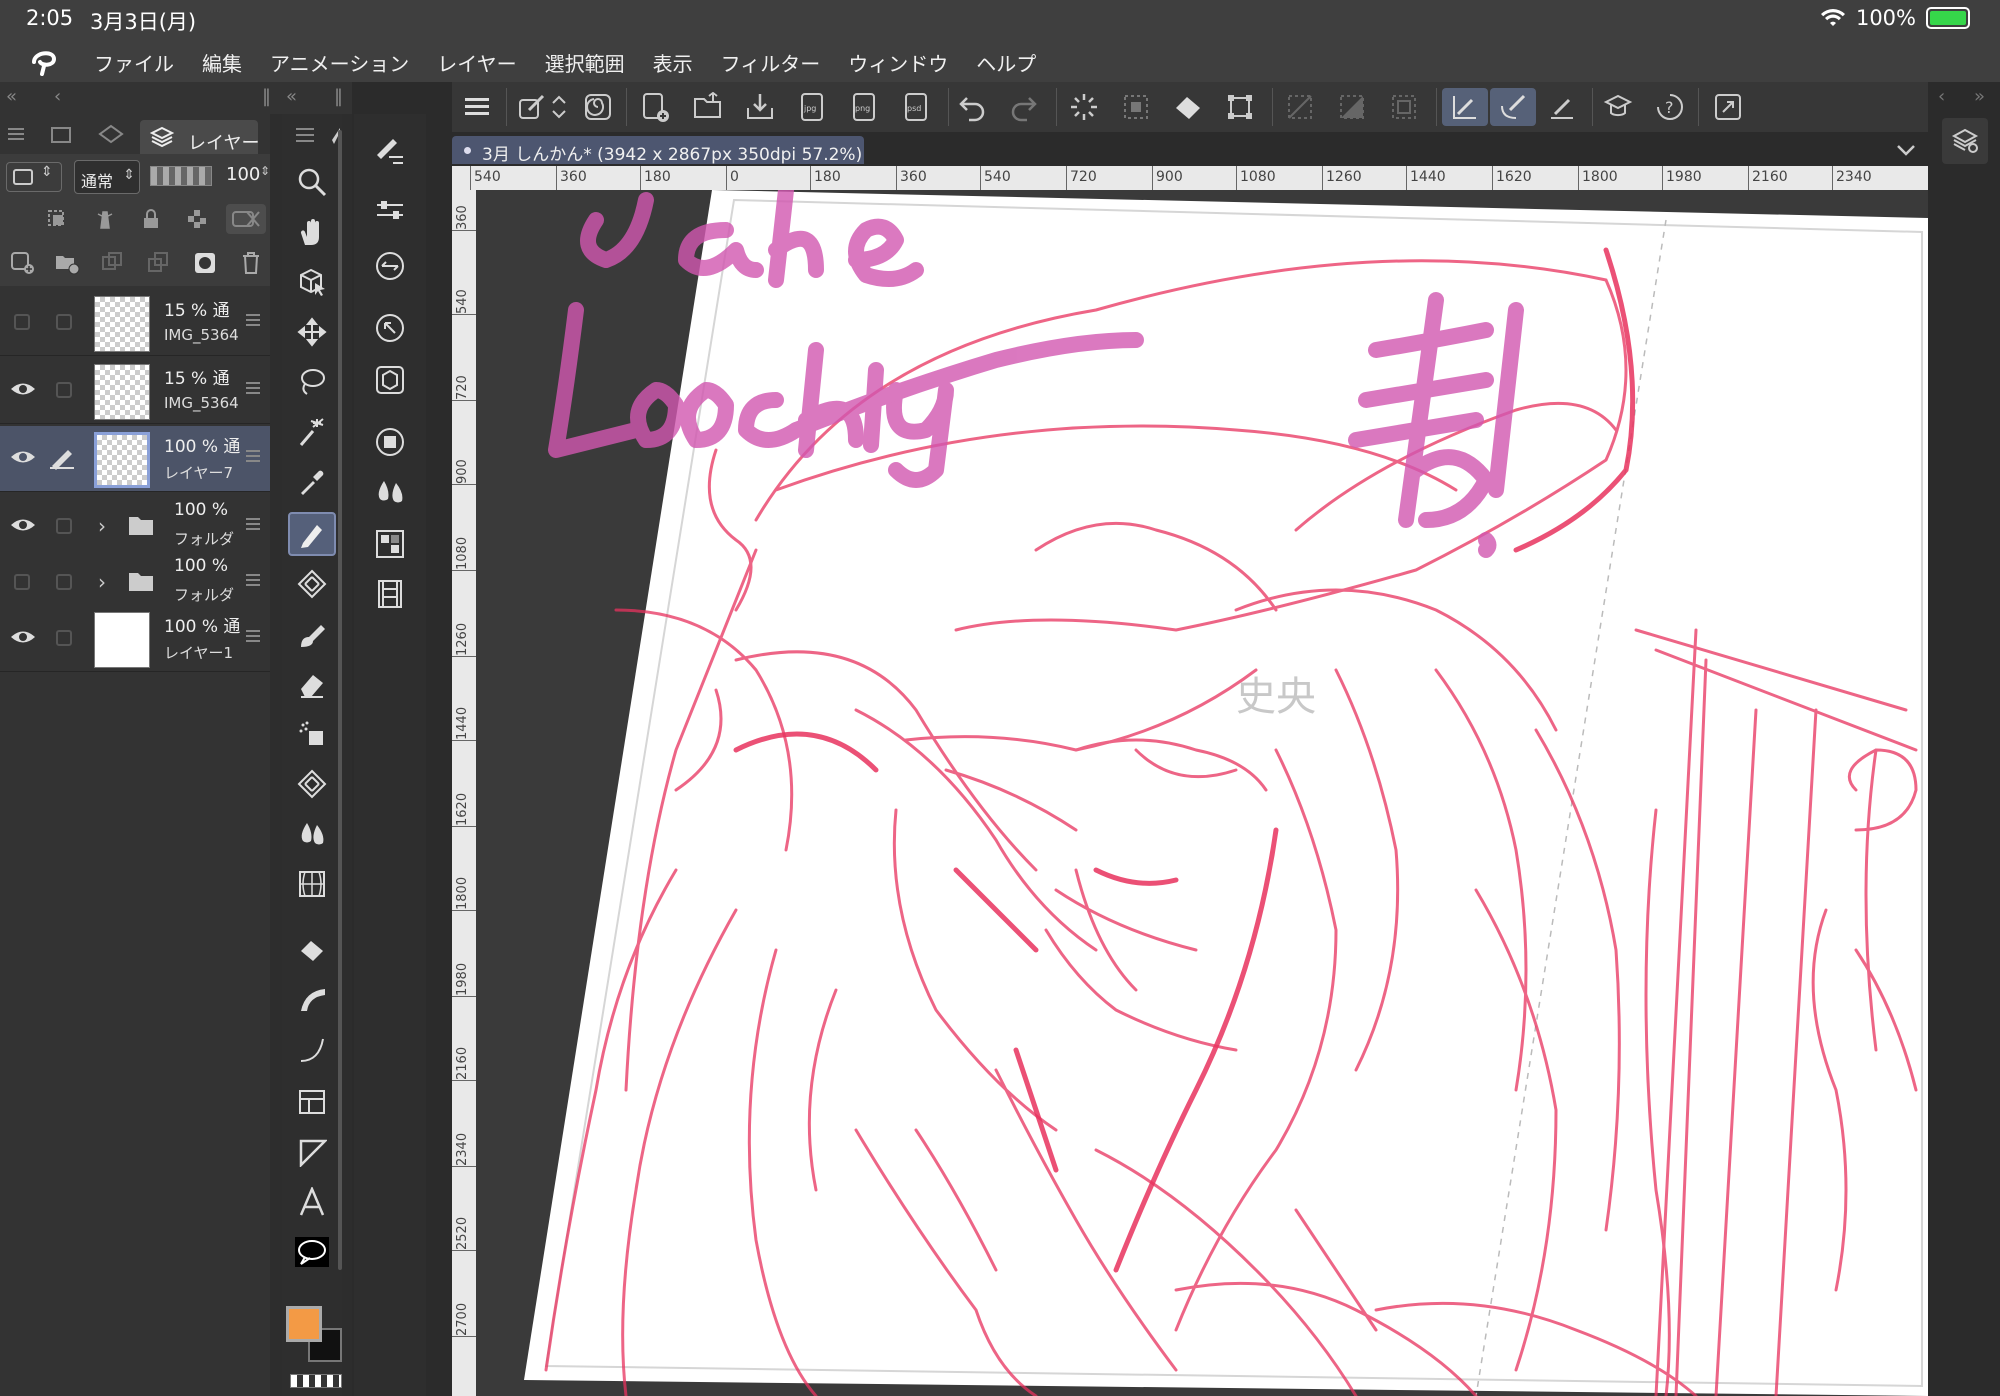 This screenshot has height=1396, width=2000. I want to click on clip-layer-button, so click(57, 219).